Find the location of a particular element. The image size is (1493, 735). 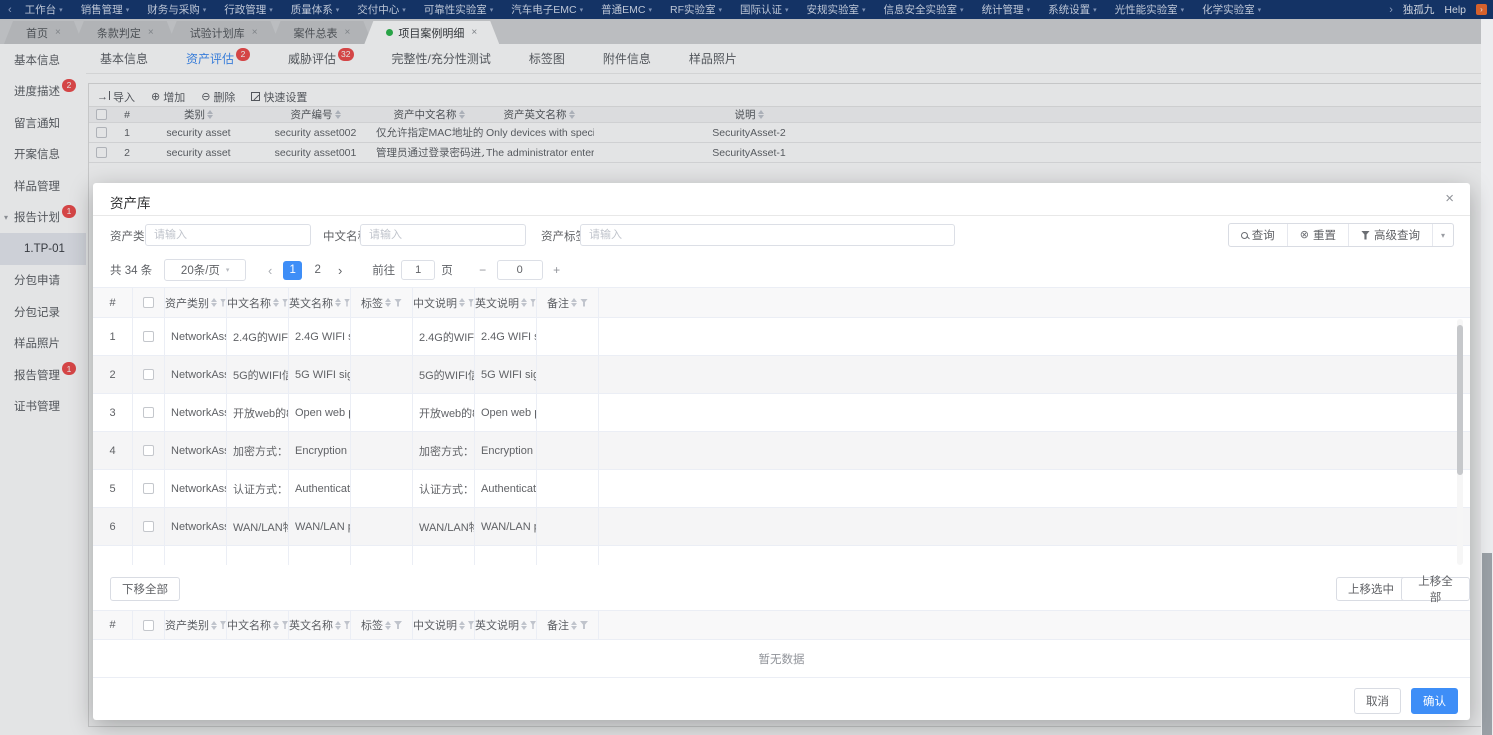

modal-header: 资产库 × is located at coordinates (781, 199).